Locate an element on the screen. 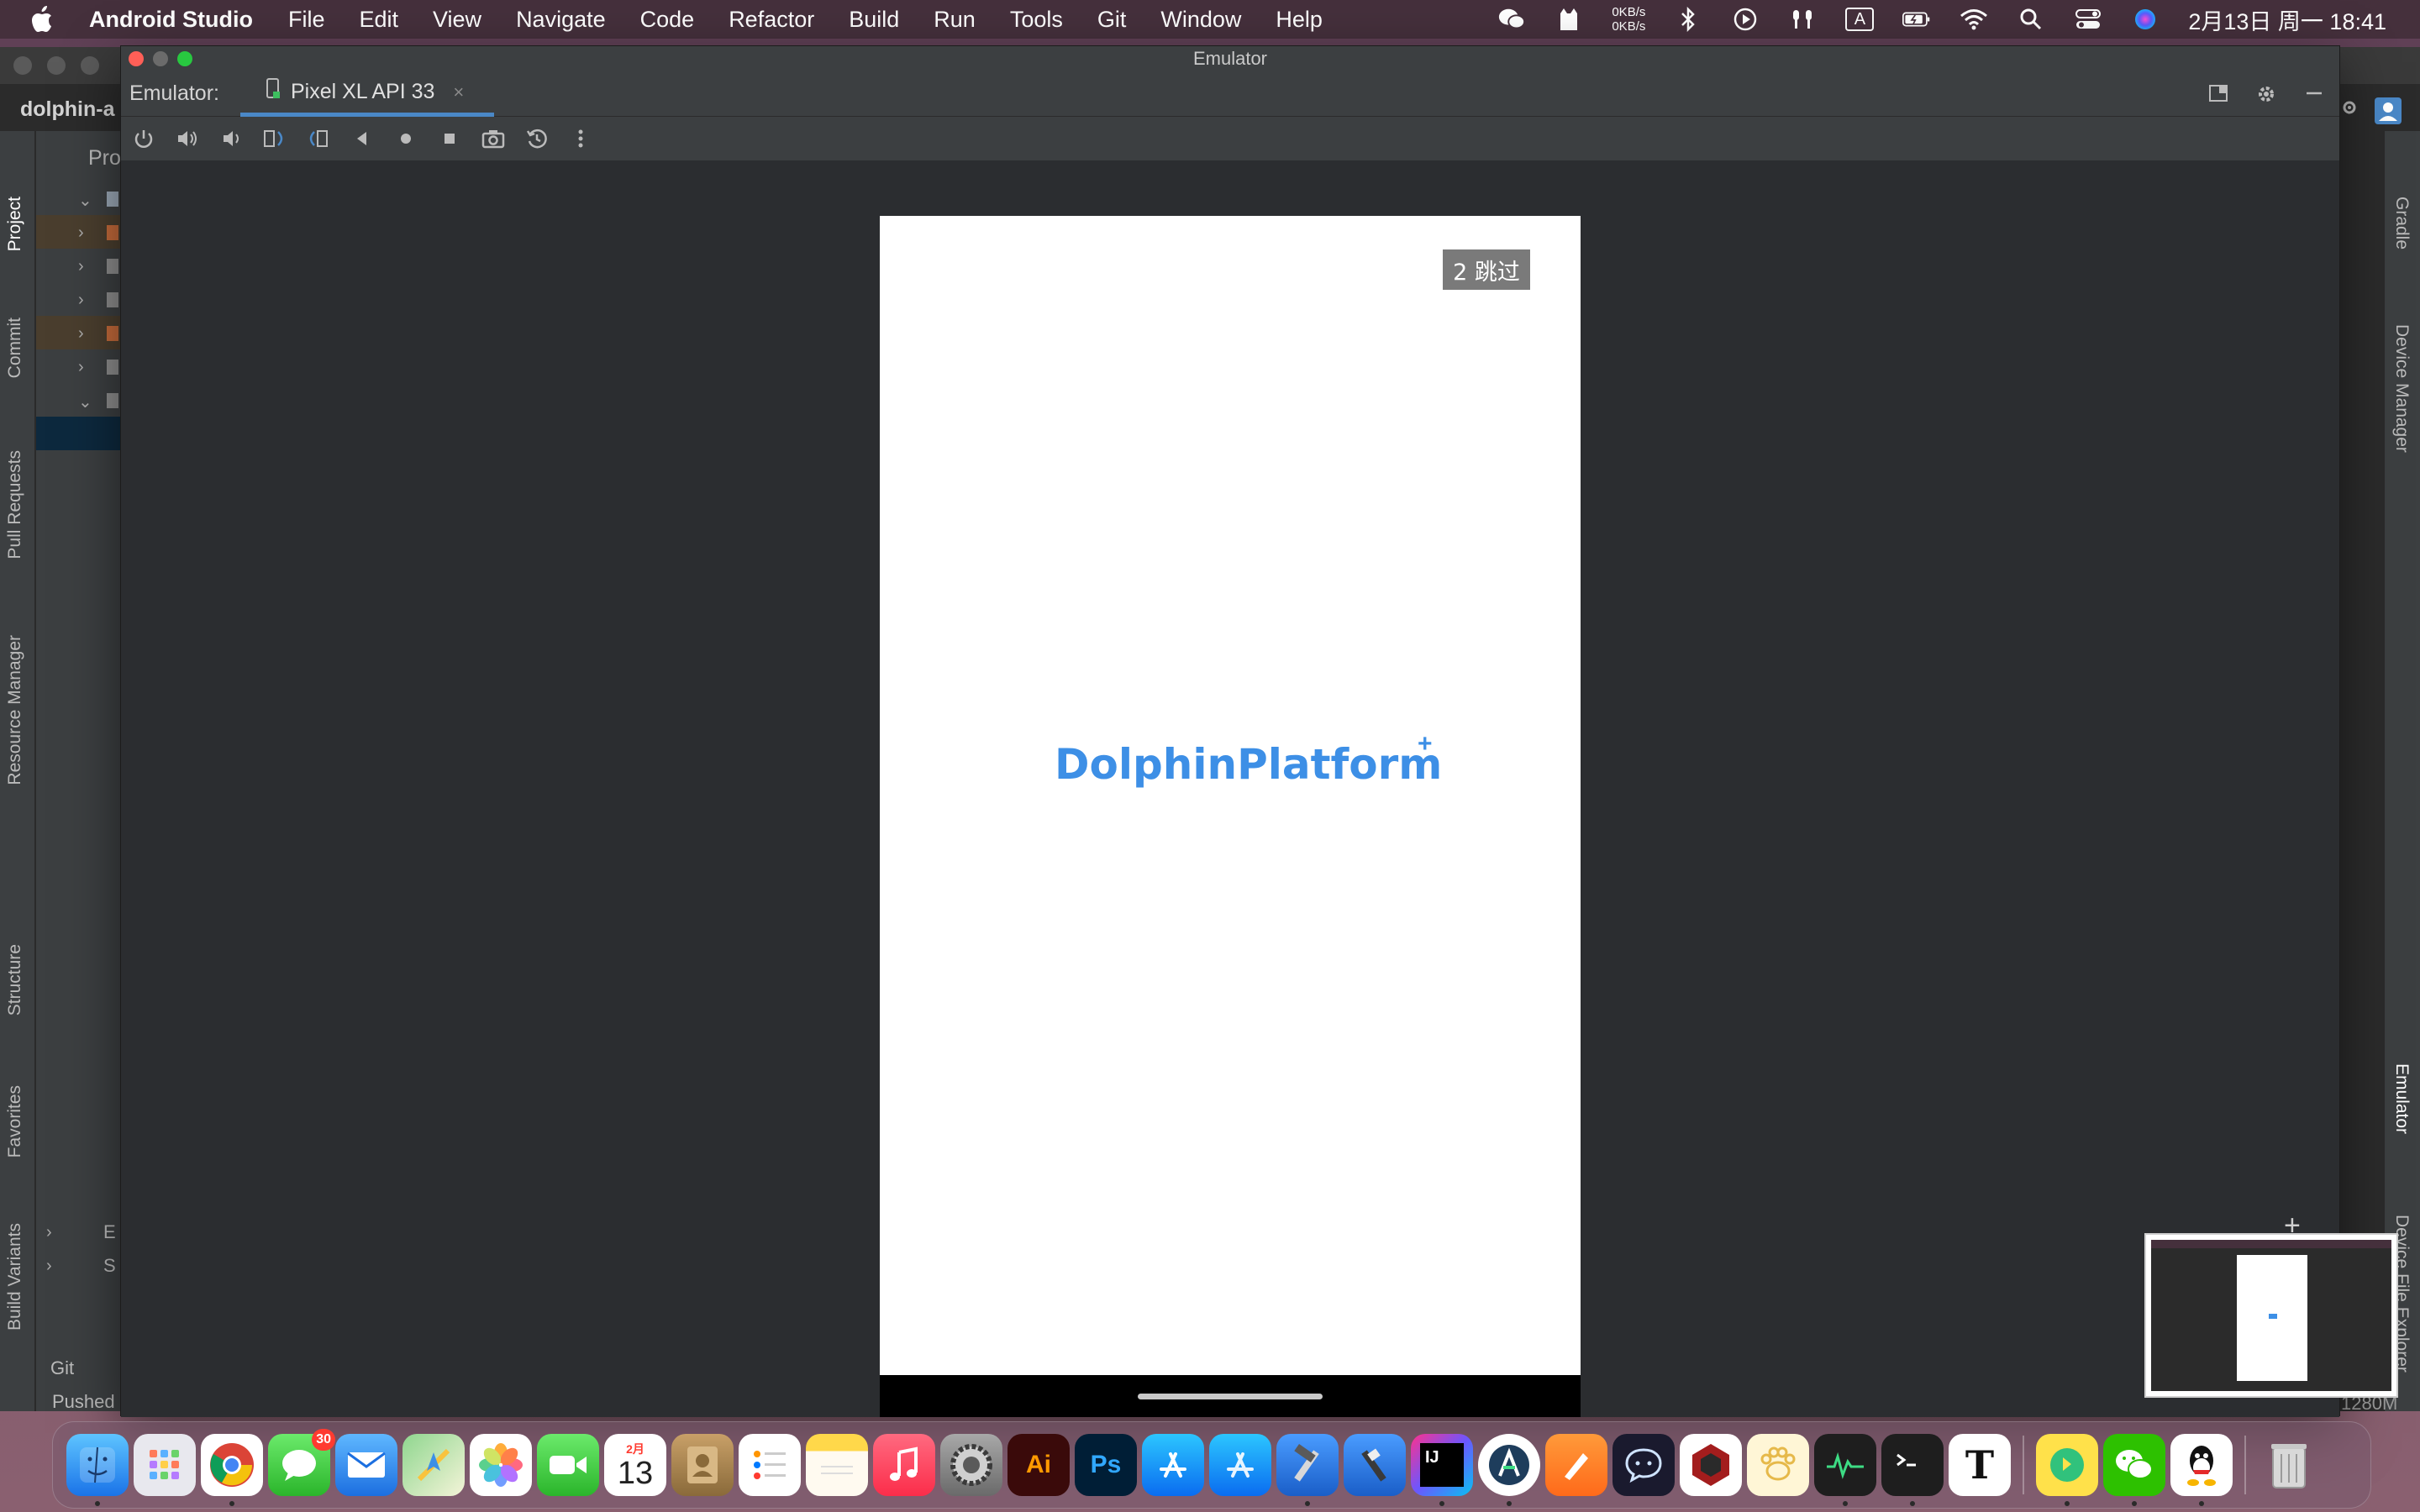 The height and width of the screenshot is (1512, 2420). facetime-icon is located at coordinates (568, 1465).